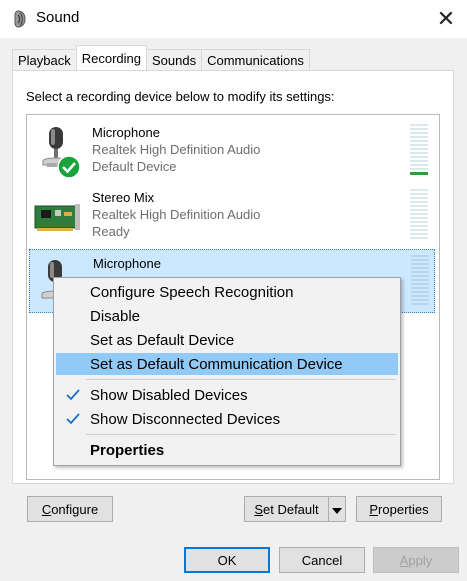  I want to click on menu-item-configure-speech-recognition: Configure Speech Recognition, so click(227, 292).